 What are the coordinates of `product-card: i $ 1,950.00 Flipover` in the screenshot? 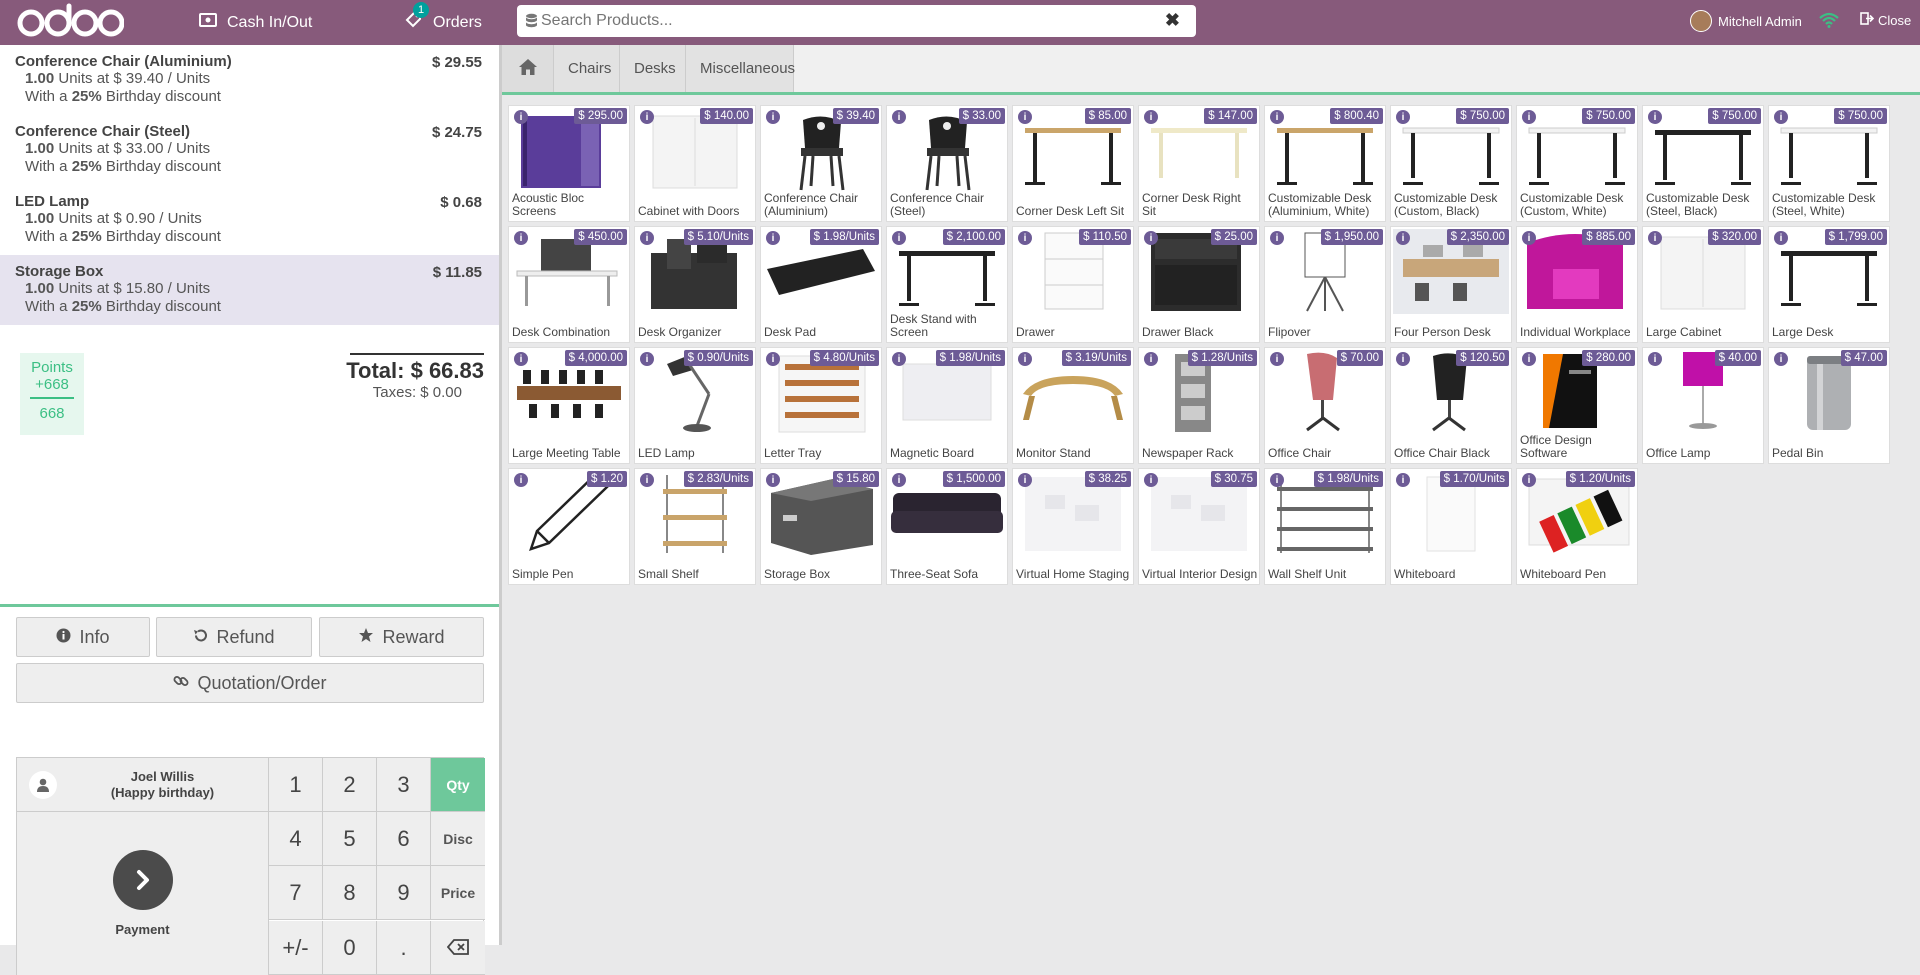 It's located at (1325, 284).